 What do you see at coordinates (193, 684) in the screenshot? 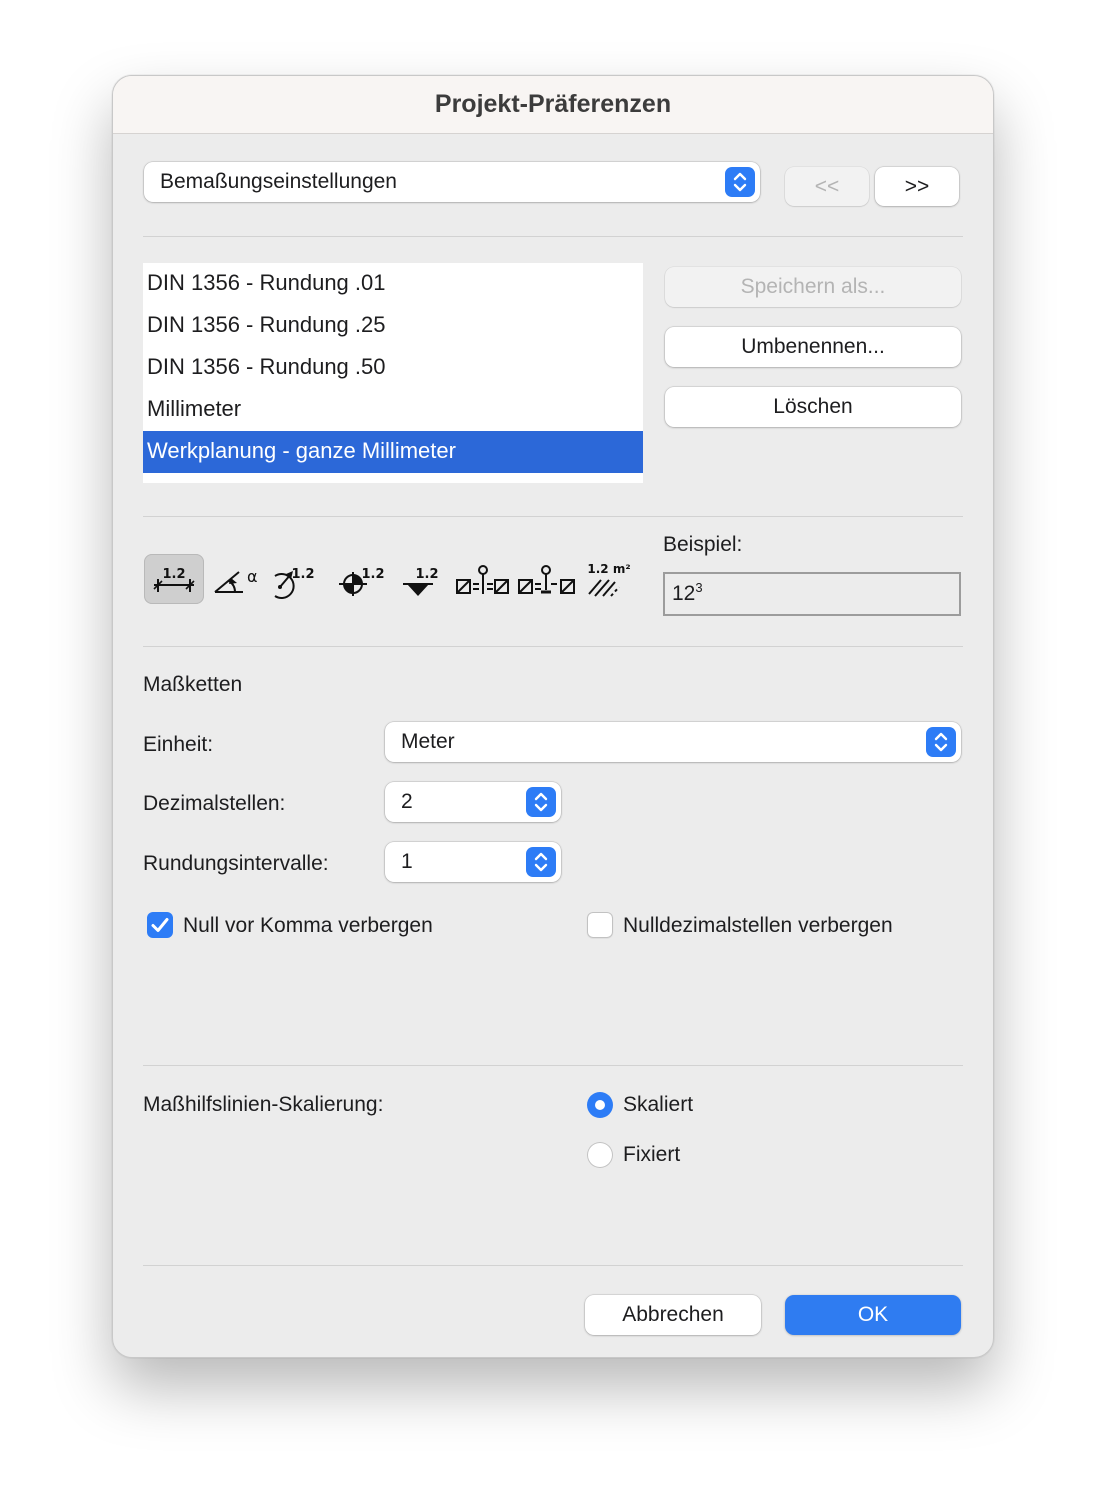
I see `section-heading: Maßketten` at bounding box center [193, 684].